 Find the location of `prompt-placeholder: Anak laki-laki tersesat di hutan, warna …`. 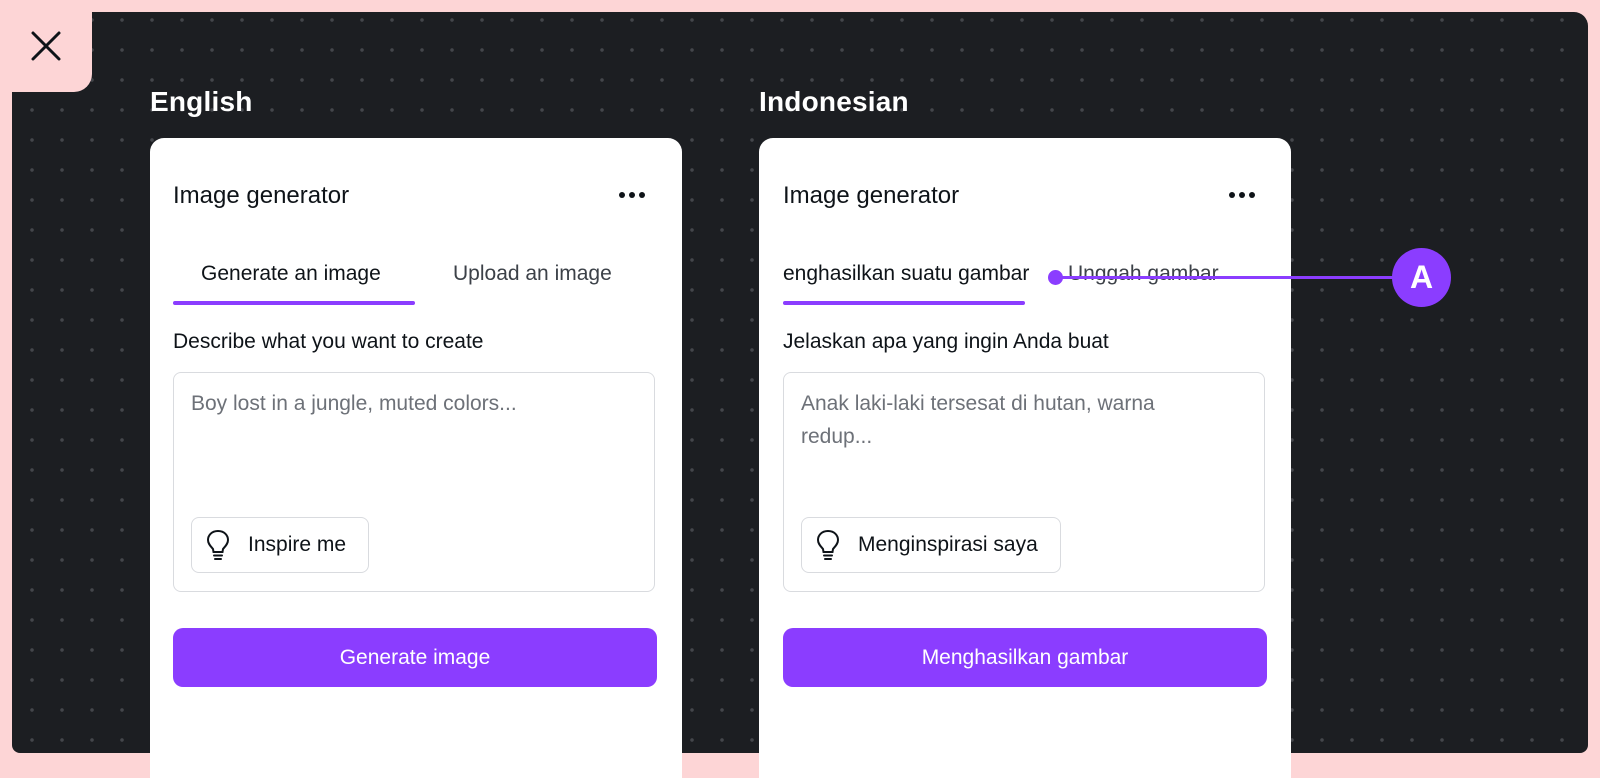

prompt-placeholder: Anak laki-laki tersesat di hutan, warna … is located at coordinates (978, 420).